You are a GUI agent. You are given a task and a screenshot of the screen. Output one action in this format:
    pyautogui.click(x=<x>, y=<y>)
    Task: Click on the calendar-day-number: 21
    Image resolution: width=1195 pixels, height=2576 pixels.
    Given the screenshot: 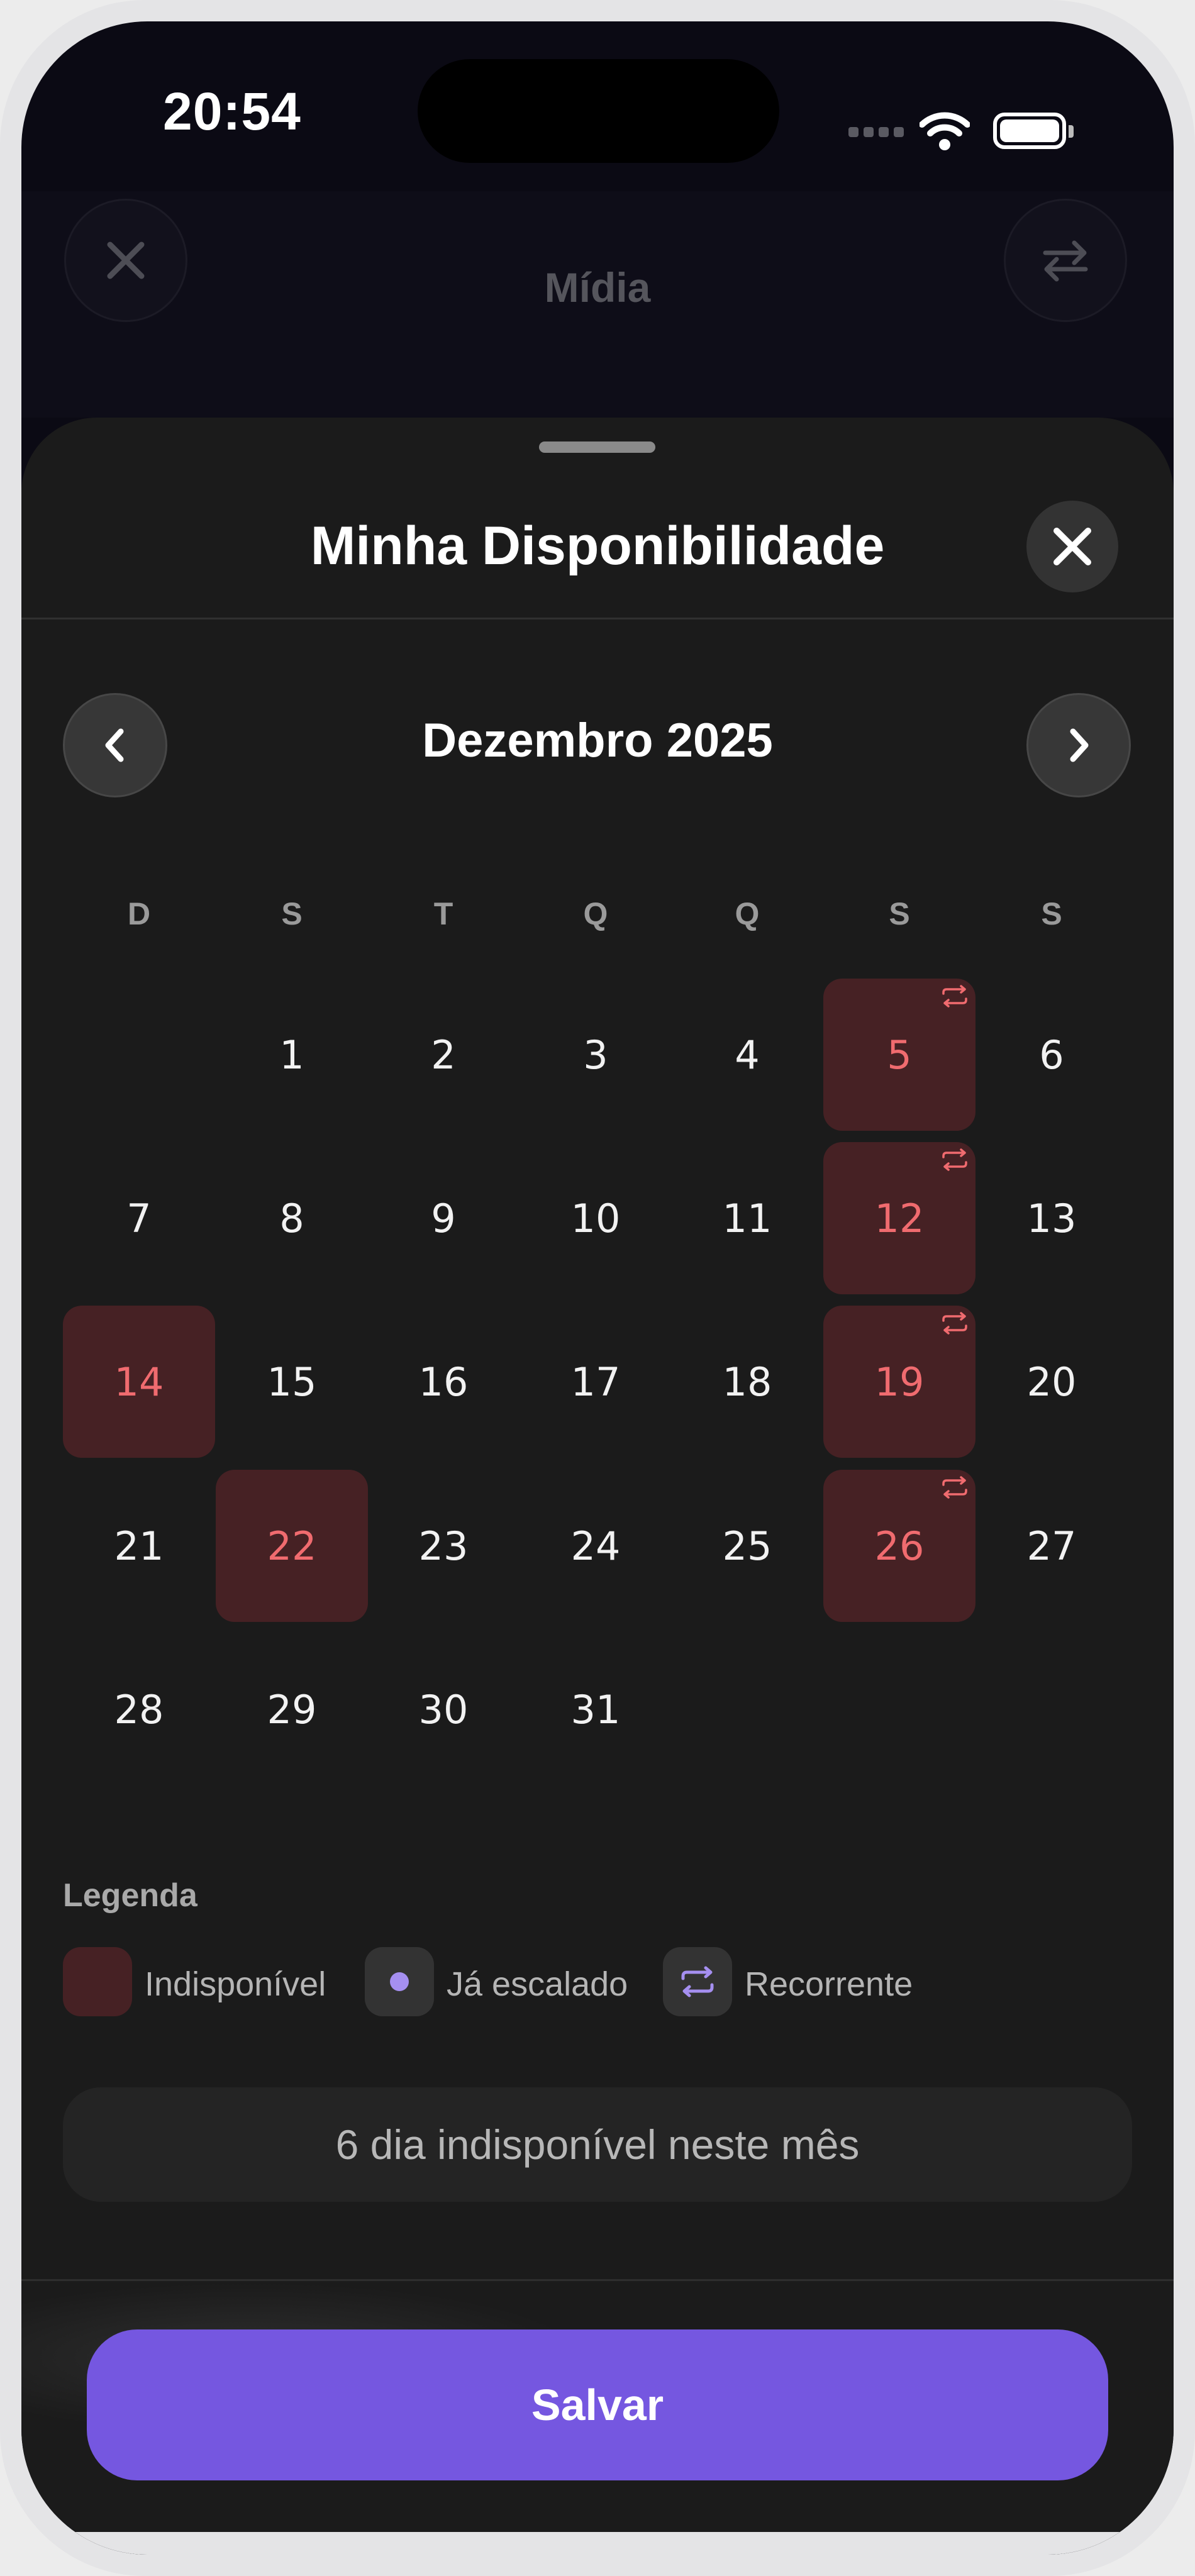 What is the action you would take?
    pyautogui.click(x=139, y=1546)
    